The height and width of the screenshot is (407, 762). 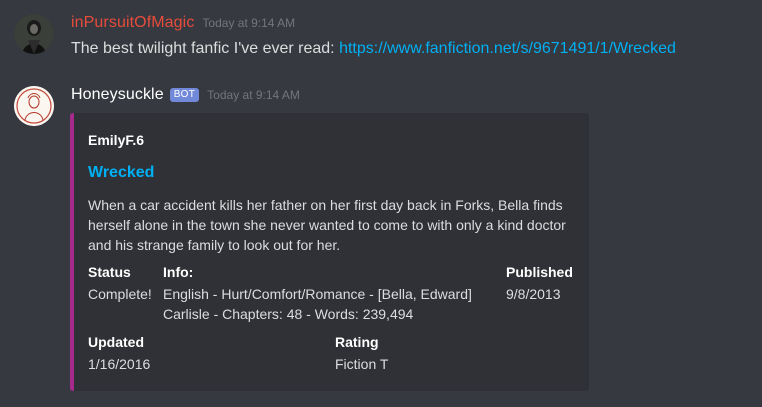 I want to click on field-status-value: Complete!, so click(x=120, y=294).